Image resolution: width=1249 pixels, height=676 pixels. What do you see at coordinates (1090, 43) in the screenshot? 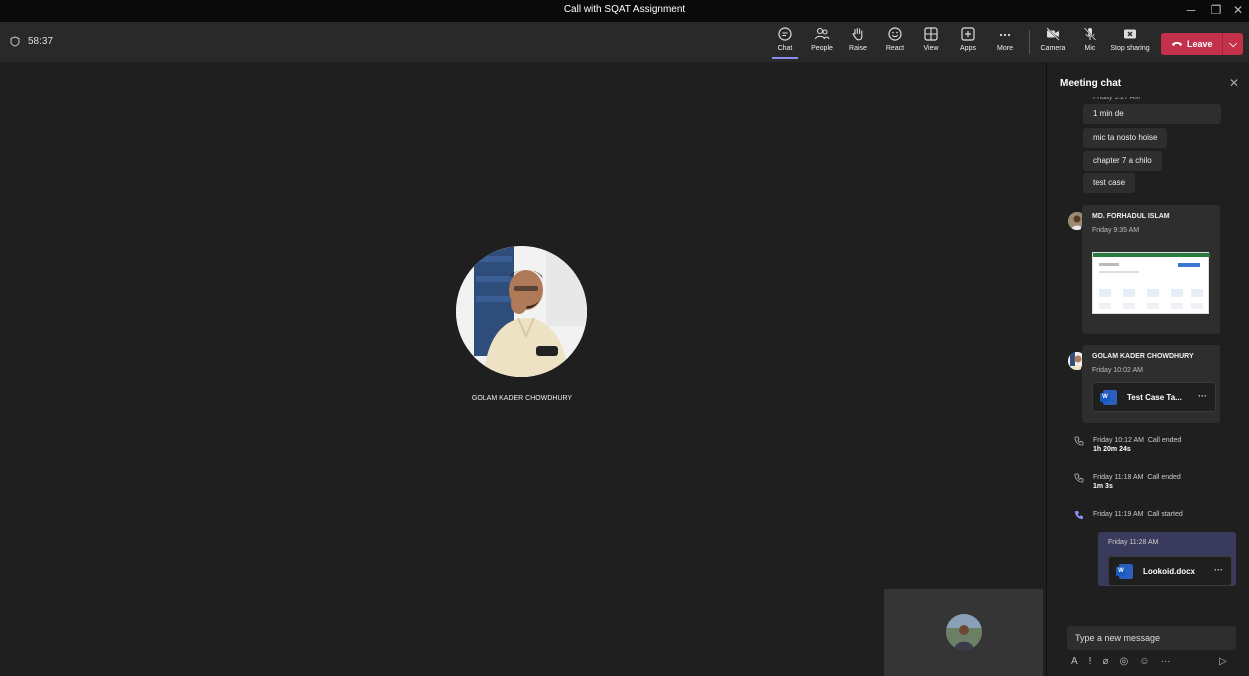
I see `mic-button: Mic` at bounding box center [1090, 43].